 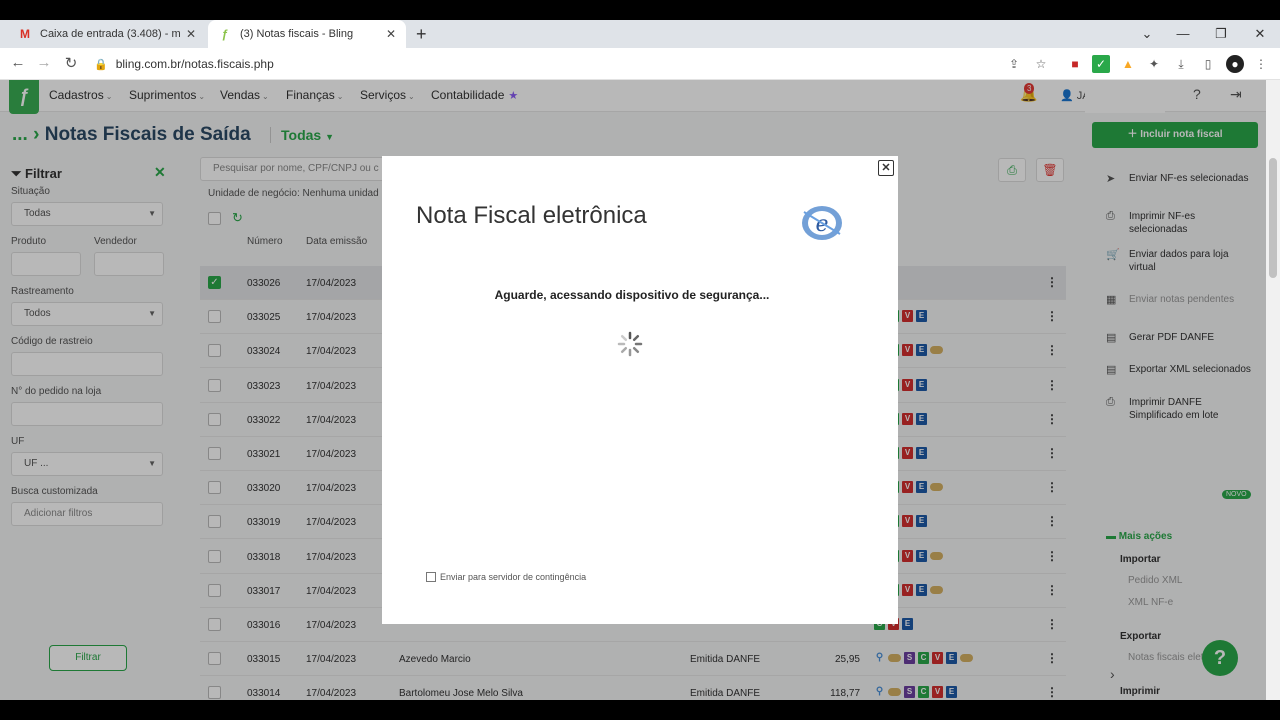 I want to click on extension-check-icon: ✓, so click(x=1101, y=64).